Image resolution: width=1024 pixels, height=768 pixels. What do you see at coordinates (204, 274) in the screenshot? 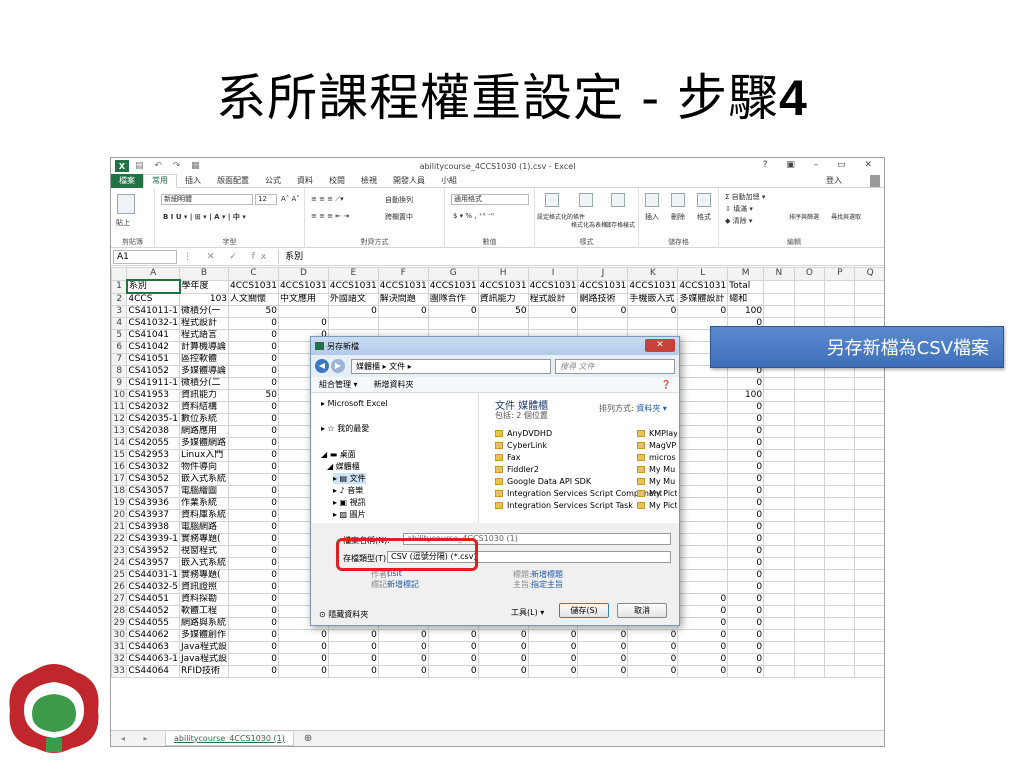
I see `column-header: B` at bounding box center [204, 274].